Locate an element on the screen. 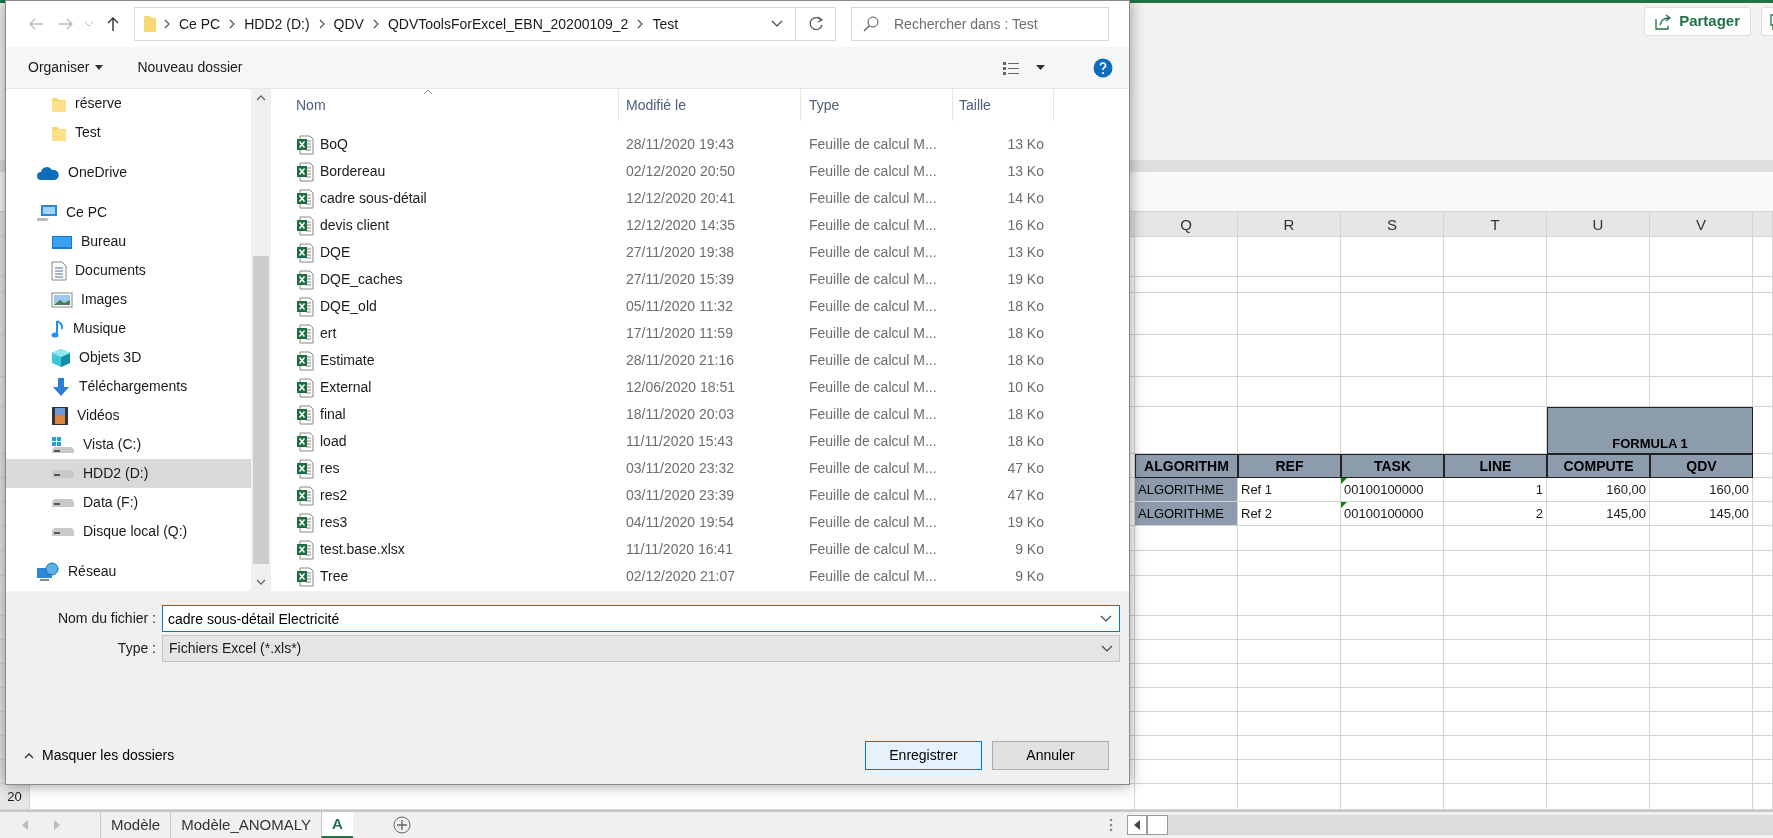 Image resolution: width=1773 pixels, height=838 pixels. sidebar-item: Réseau is located at coordinates (128, 571).